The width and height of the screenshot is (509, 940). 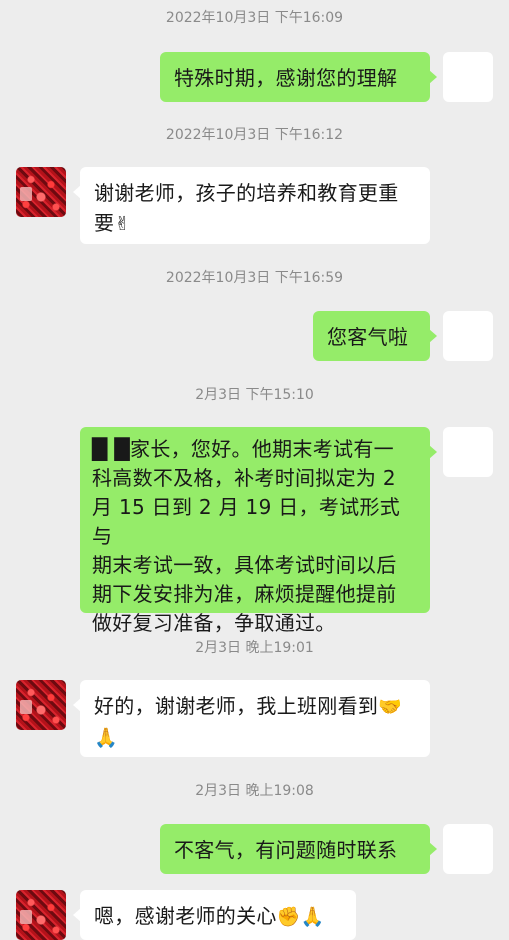 I want to click on timestamp: 2022年10月3日 下午16:59, so click(x=254, y=278).